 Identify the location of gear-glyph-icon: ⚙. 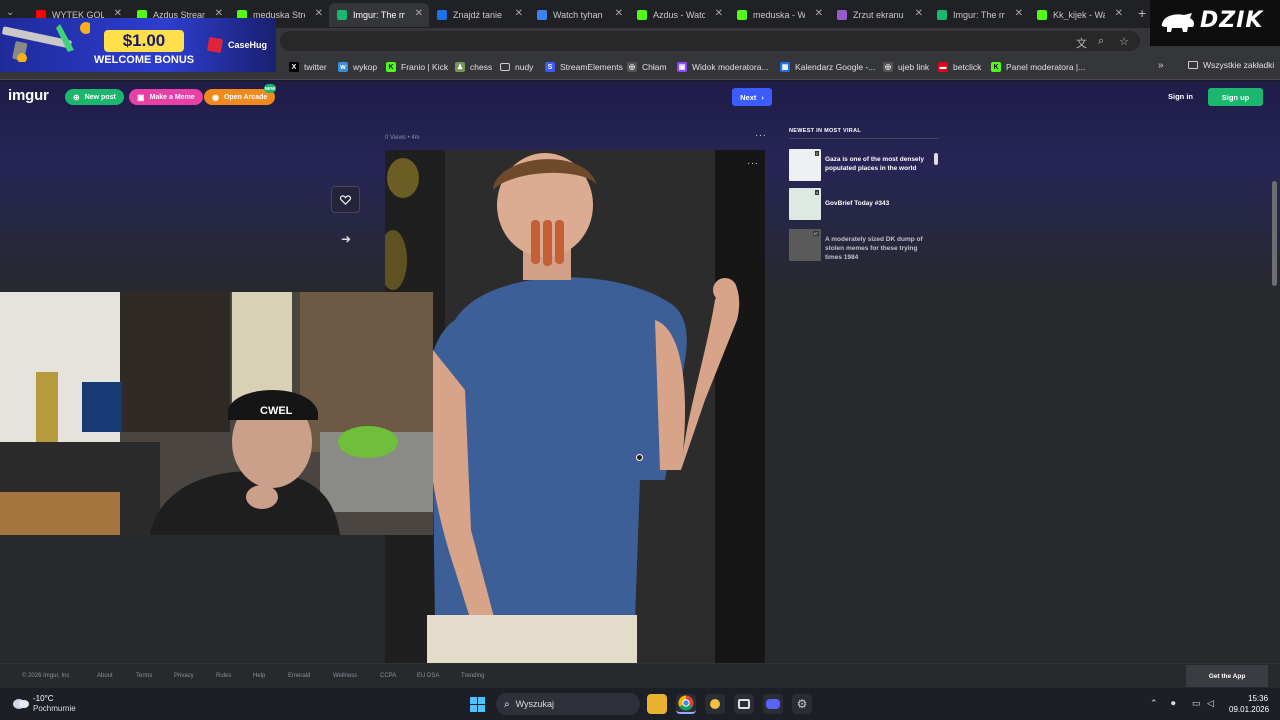
(802, 704).